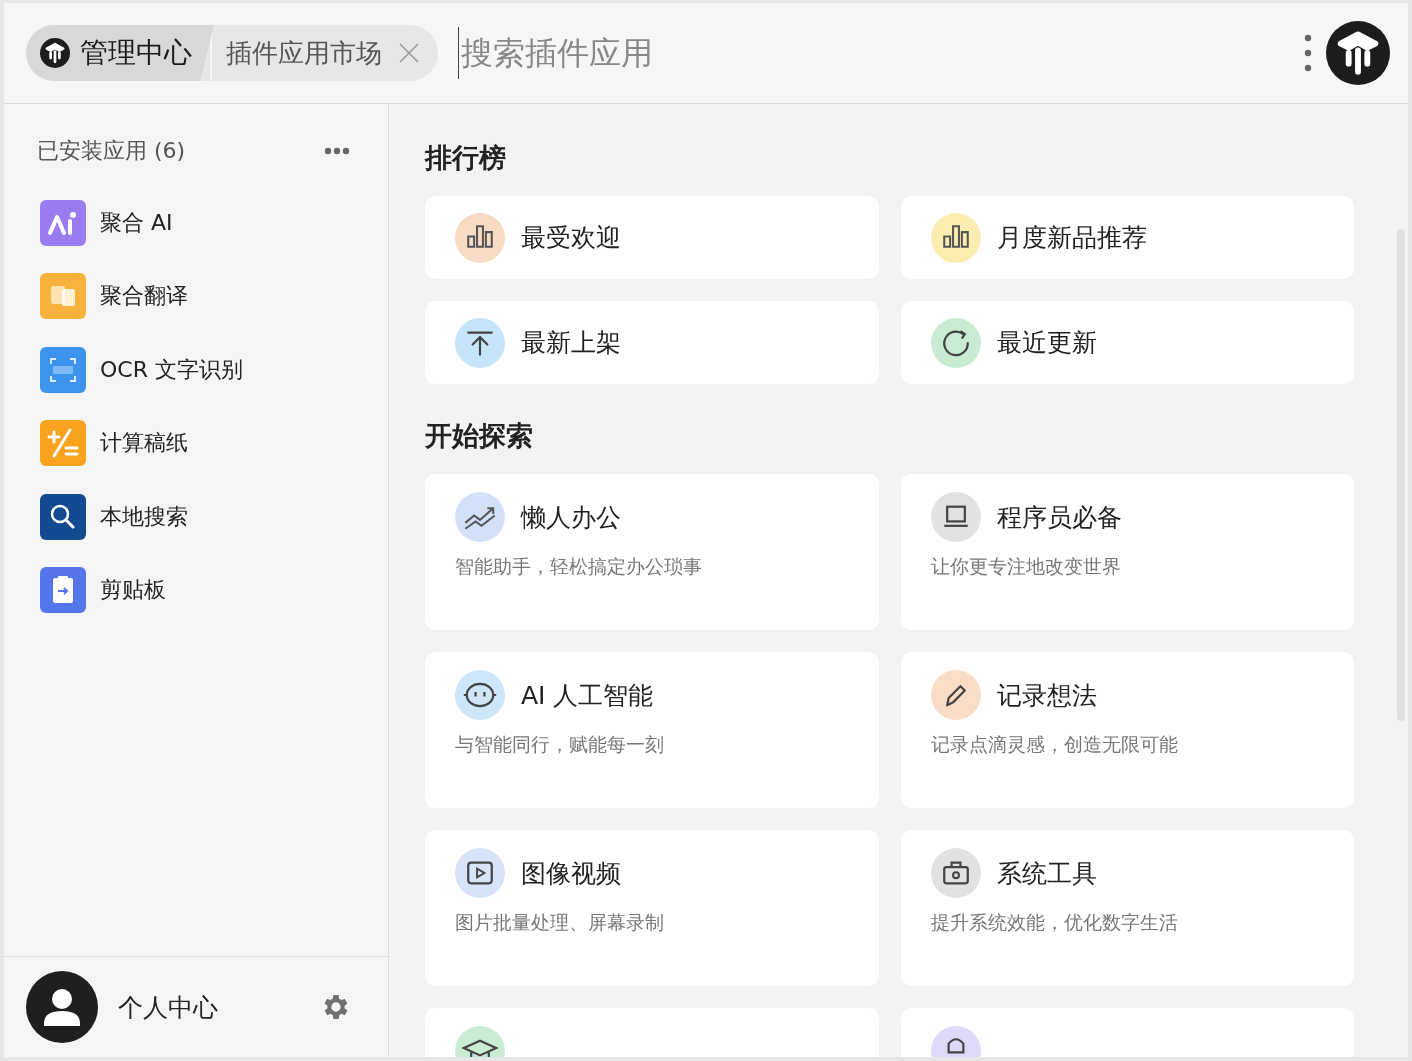 The image size is (1412, 1061). Describe the element at coordinates (1046, 695) in the screenshot. I see `card-title: 记录想法` at that location.